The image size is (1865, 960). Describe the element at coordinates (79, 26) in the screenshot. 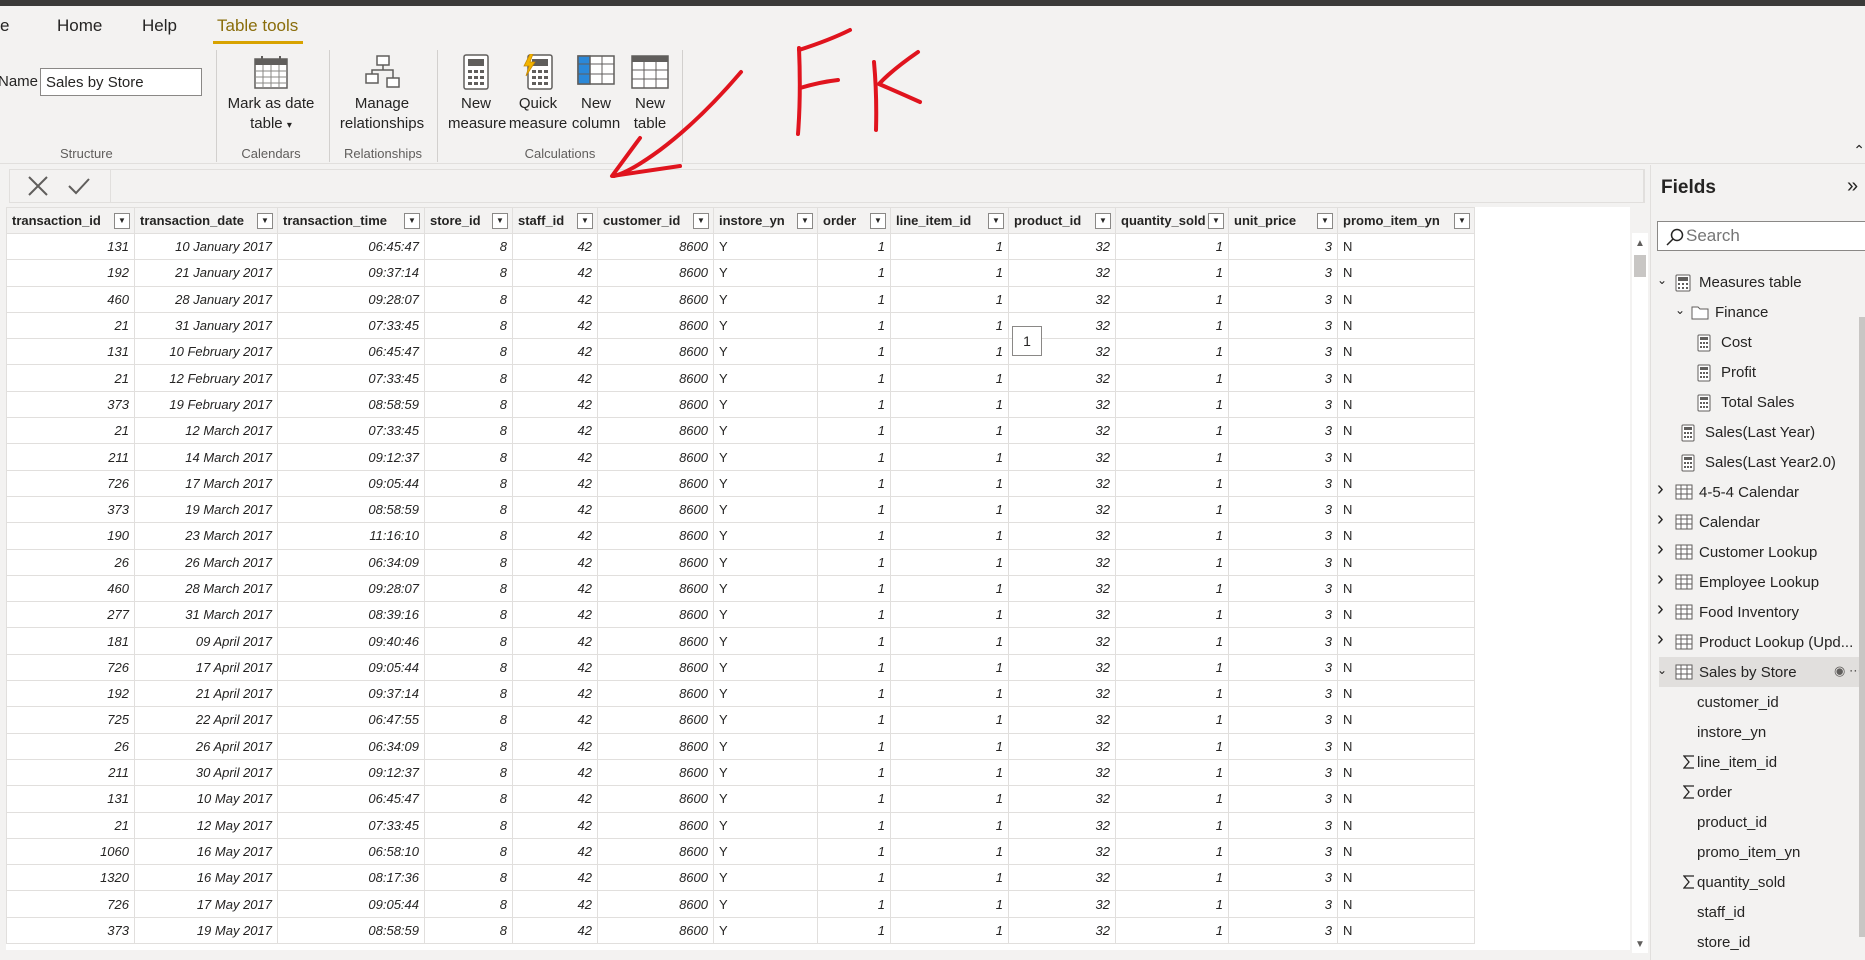

I see `tab-home: Home` at that location.